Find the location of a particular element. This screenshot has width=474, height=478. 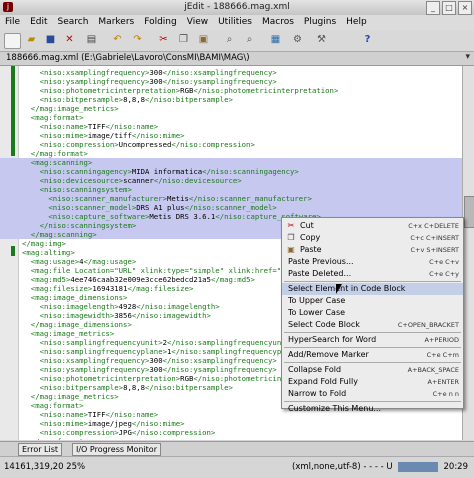

tab-error-list: Error List is located at coordinates (40, 449).